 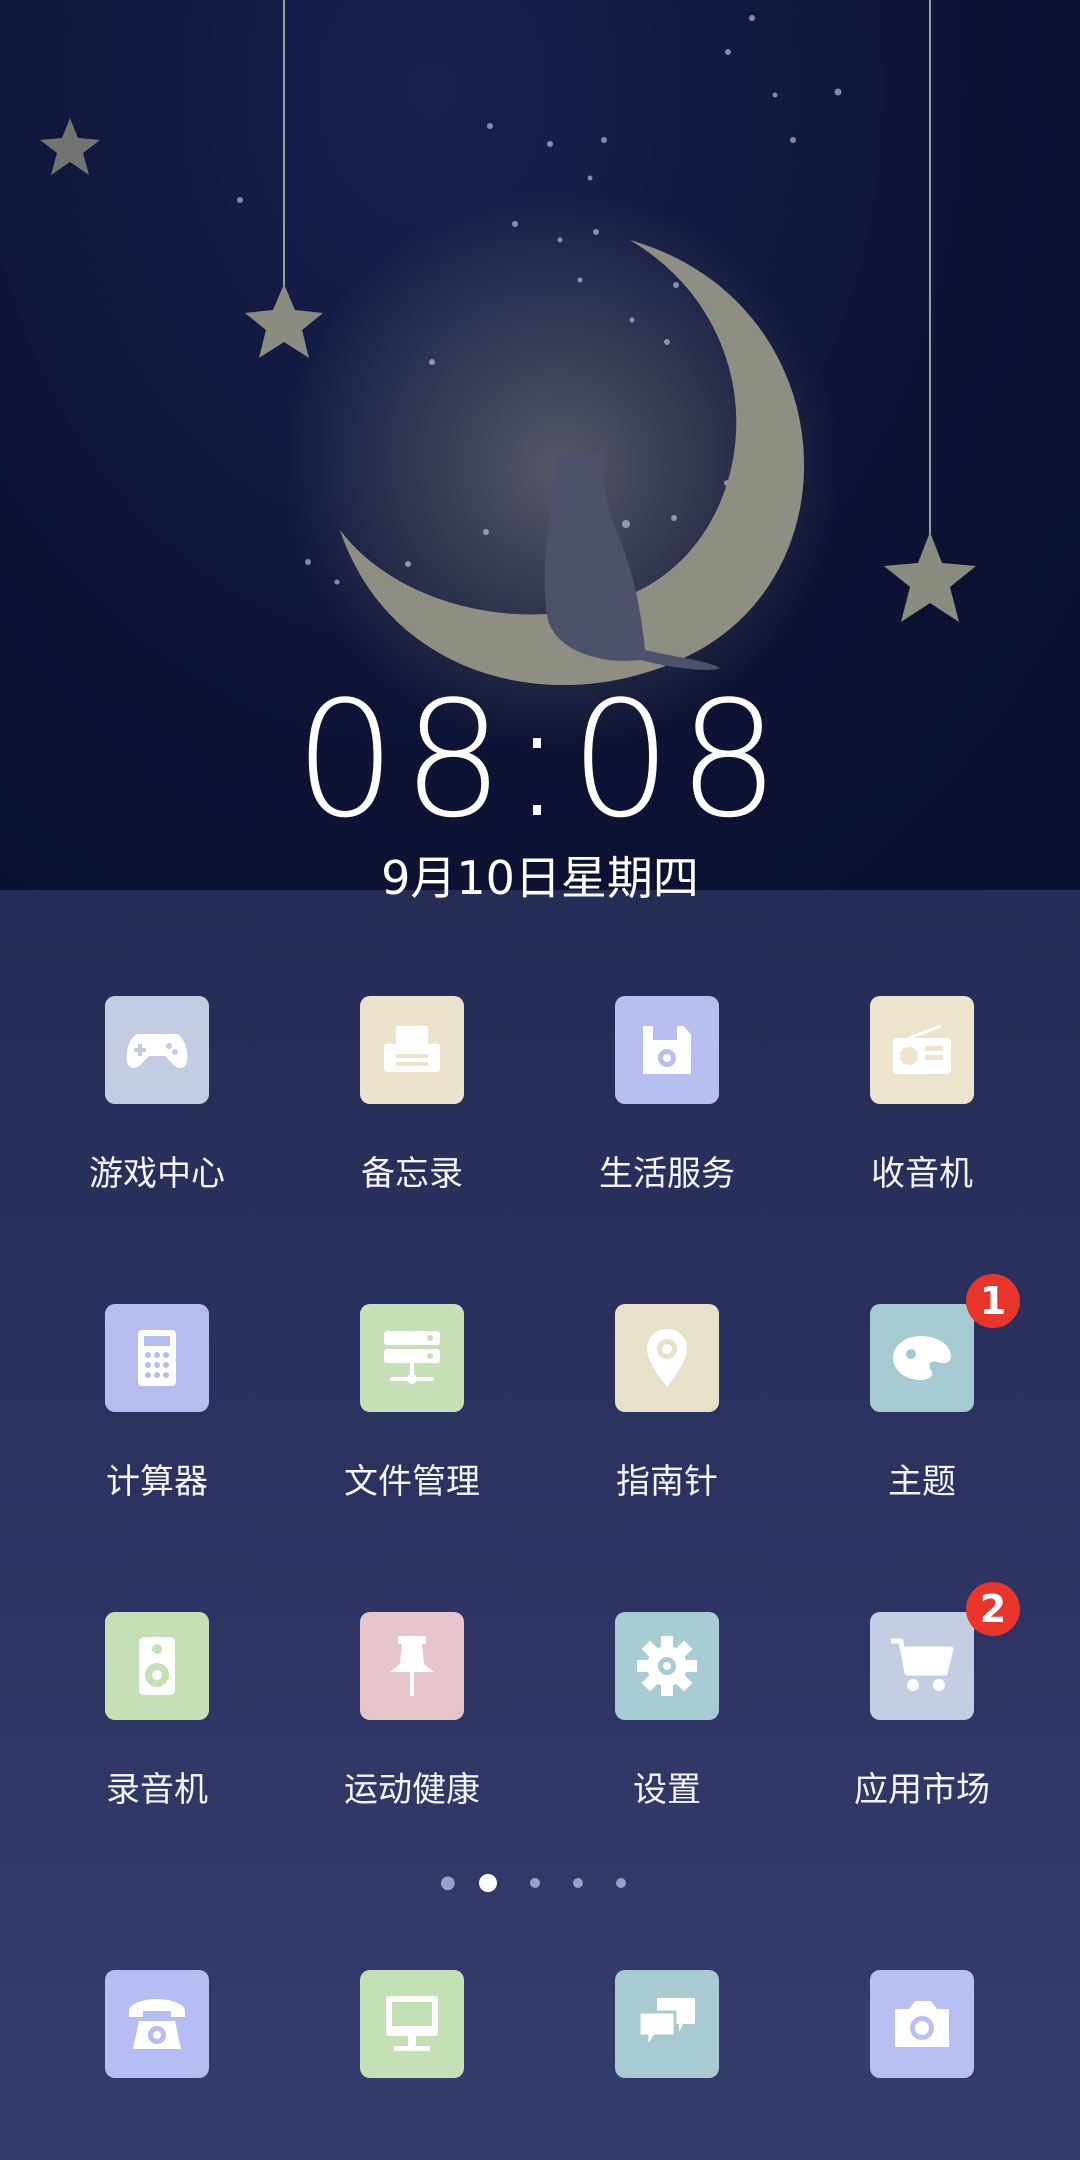 What do you see at coordinates (157, 1790) in the screenshot?
I see `app-label: 录音机` at bounding box center [157, 1790].